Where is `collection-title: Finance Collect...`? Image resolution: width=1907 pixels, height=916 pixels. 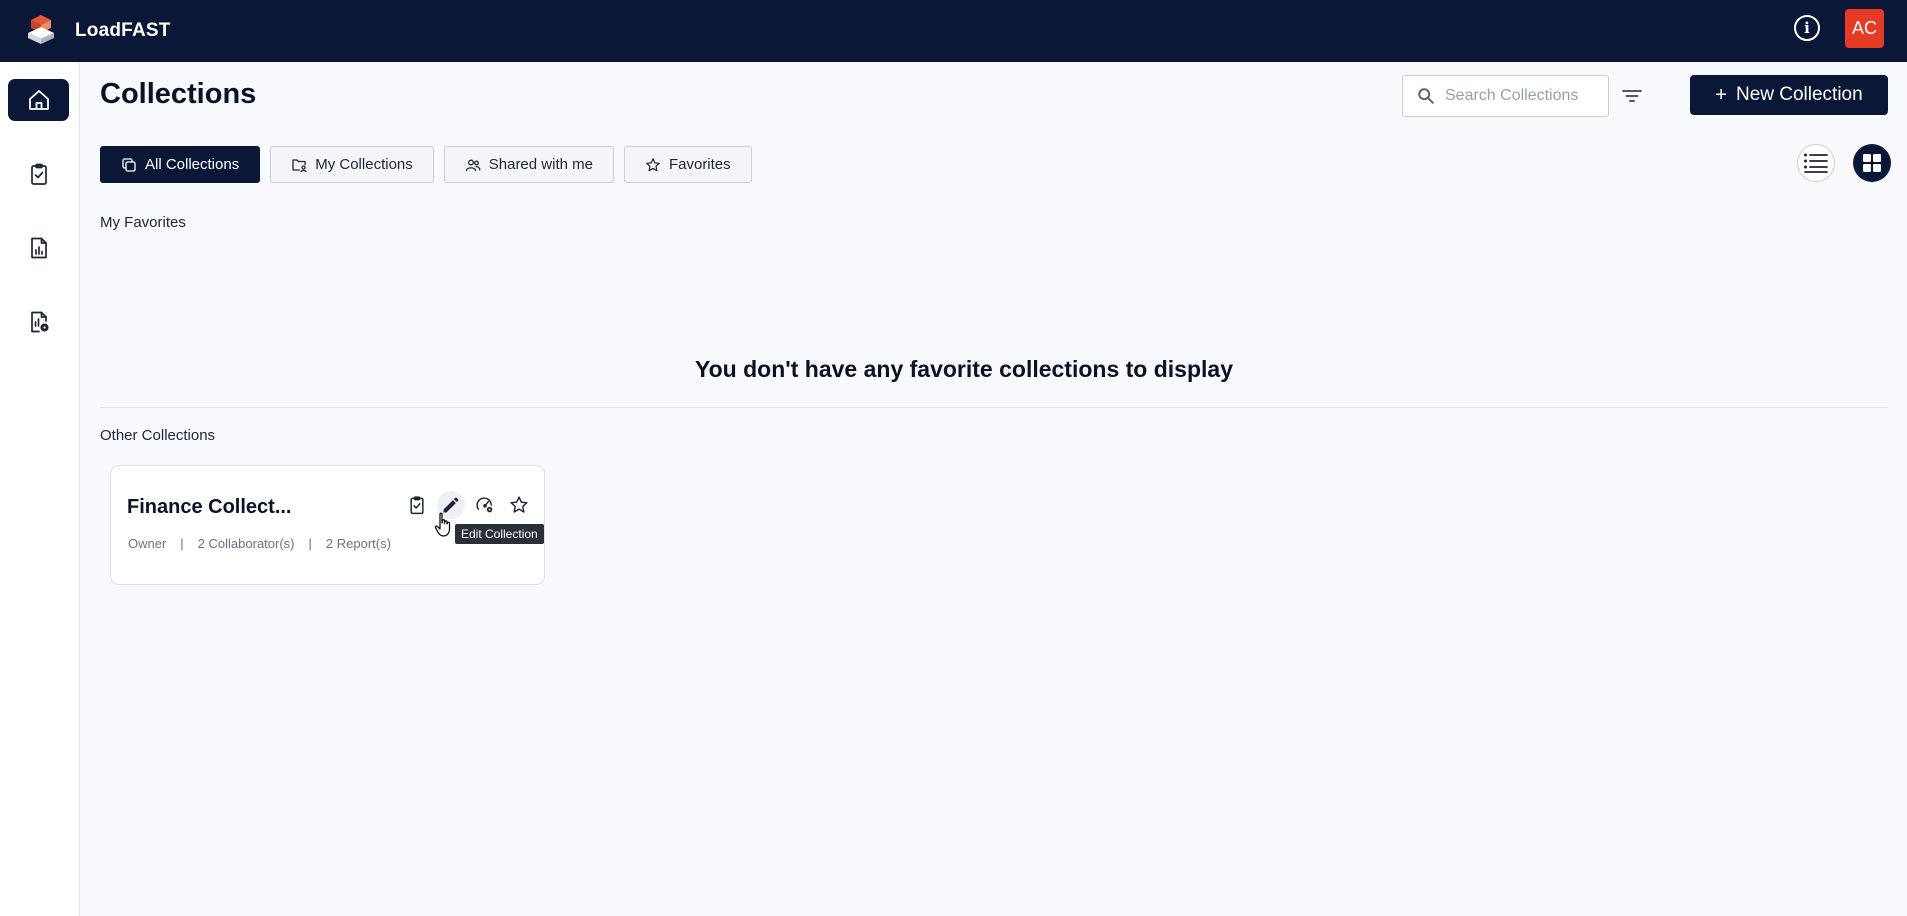 collection-title: Finance Collect... is located at coordinates (209, 507).